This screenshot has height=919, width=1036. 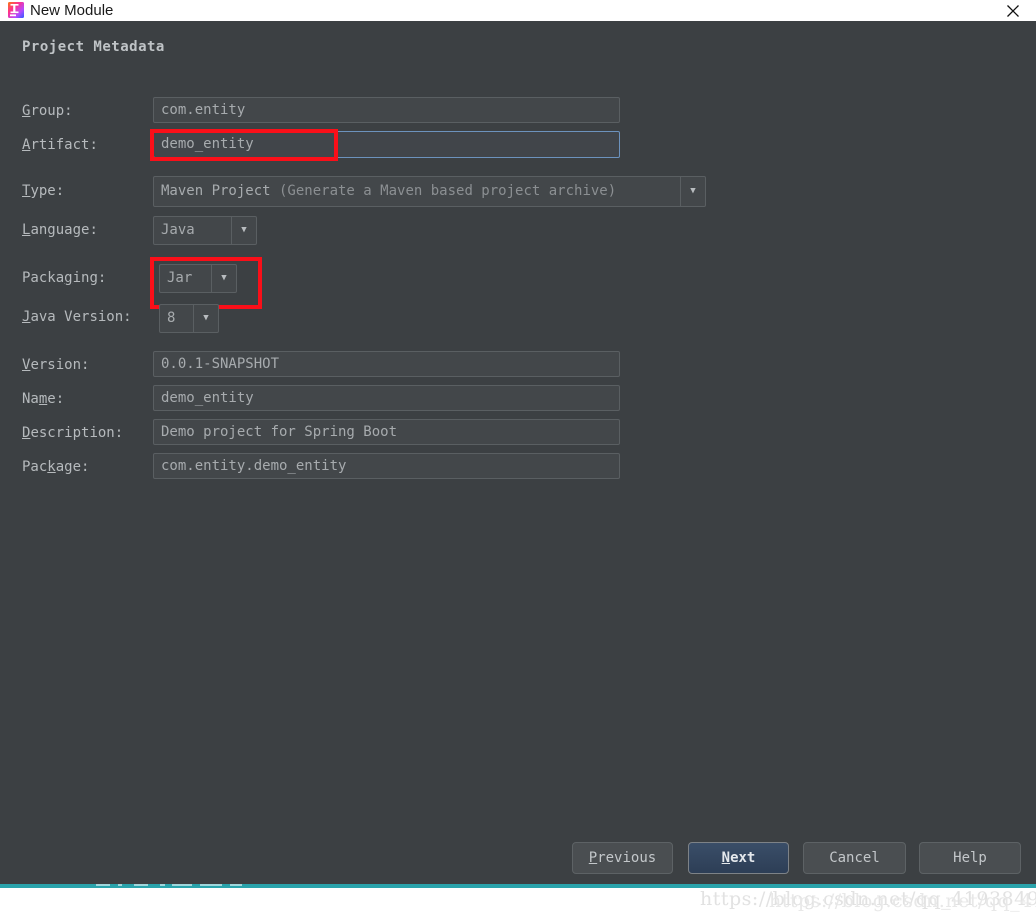 What do you see at coordinates (518, 10) in the screenshot?
I see `titlebar: New Module` at bounding box center [518, 10].